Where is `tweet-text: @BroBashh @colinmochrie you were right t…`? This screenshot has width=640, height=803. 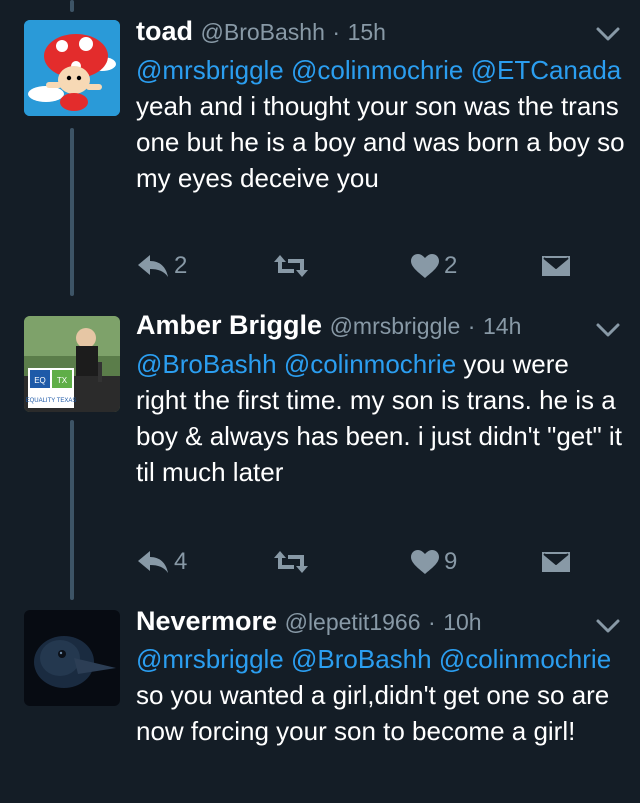
tweet-text: @BroBashh @colinmochrie you were right t… is located at coordinates (381, 418).